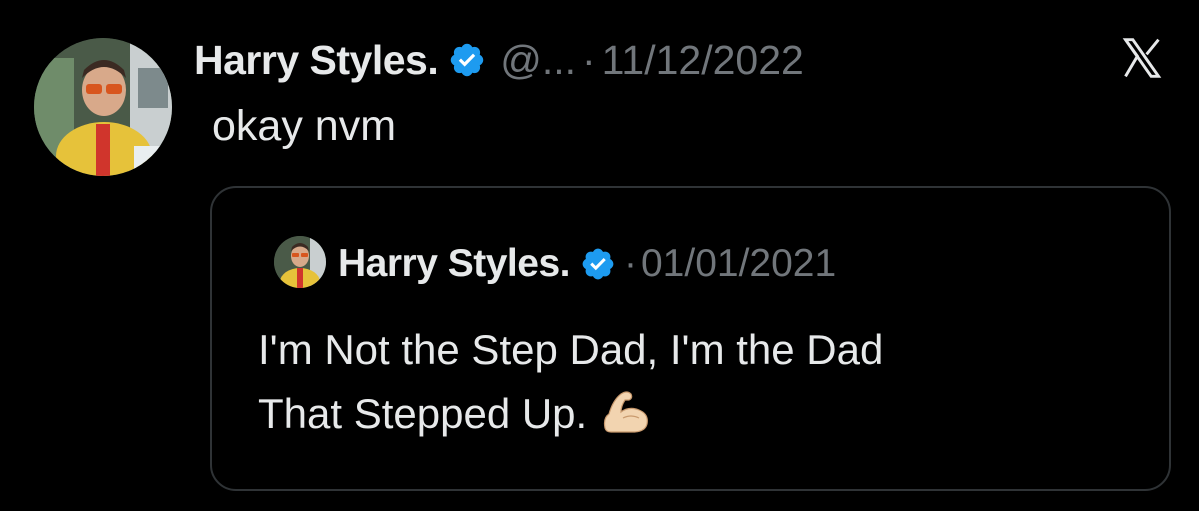 The height and width of the screenshot is (511, 1199). Describe the element at coordinates (423, 413) in the screenshot. I see `quoted-text-line-2: That Stepped Up.` at that location.